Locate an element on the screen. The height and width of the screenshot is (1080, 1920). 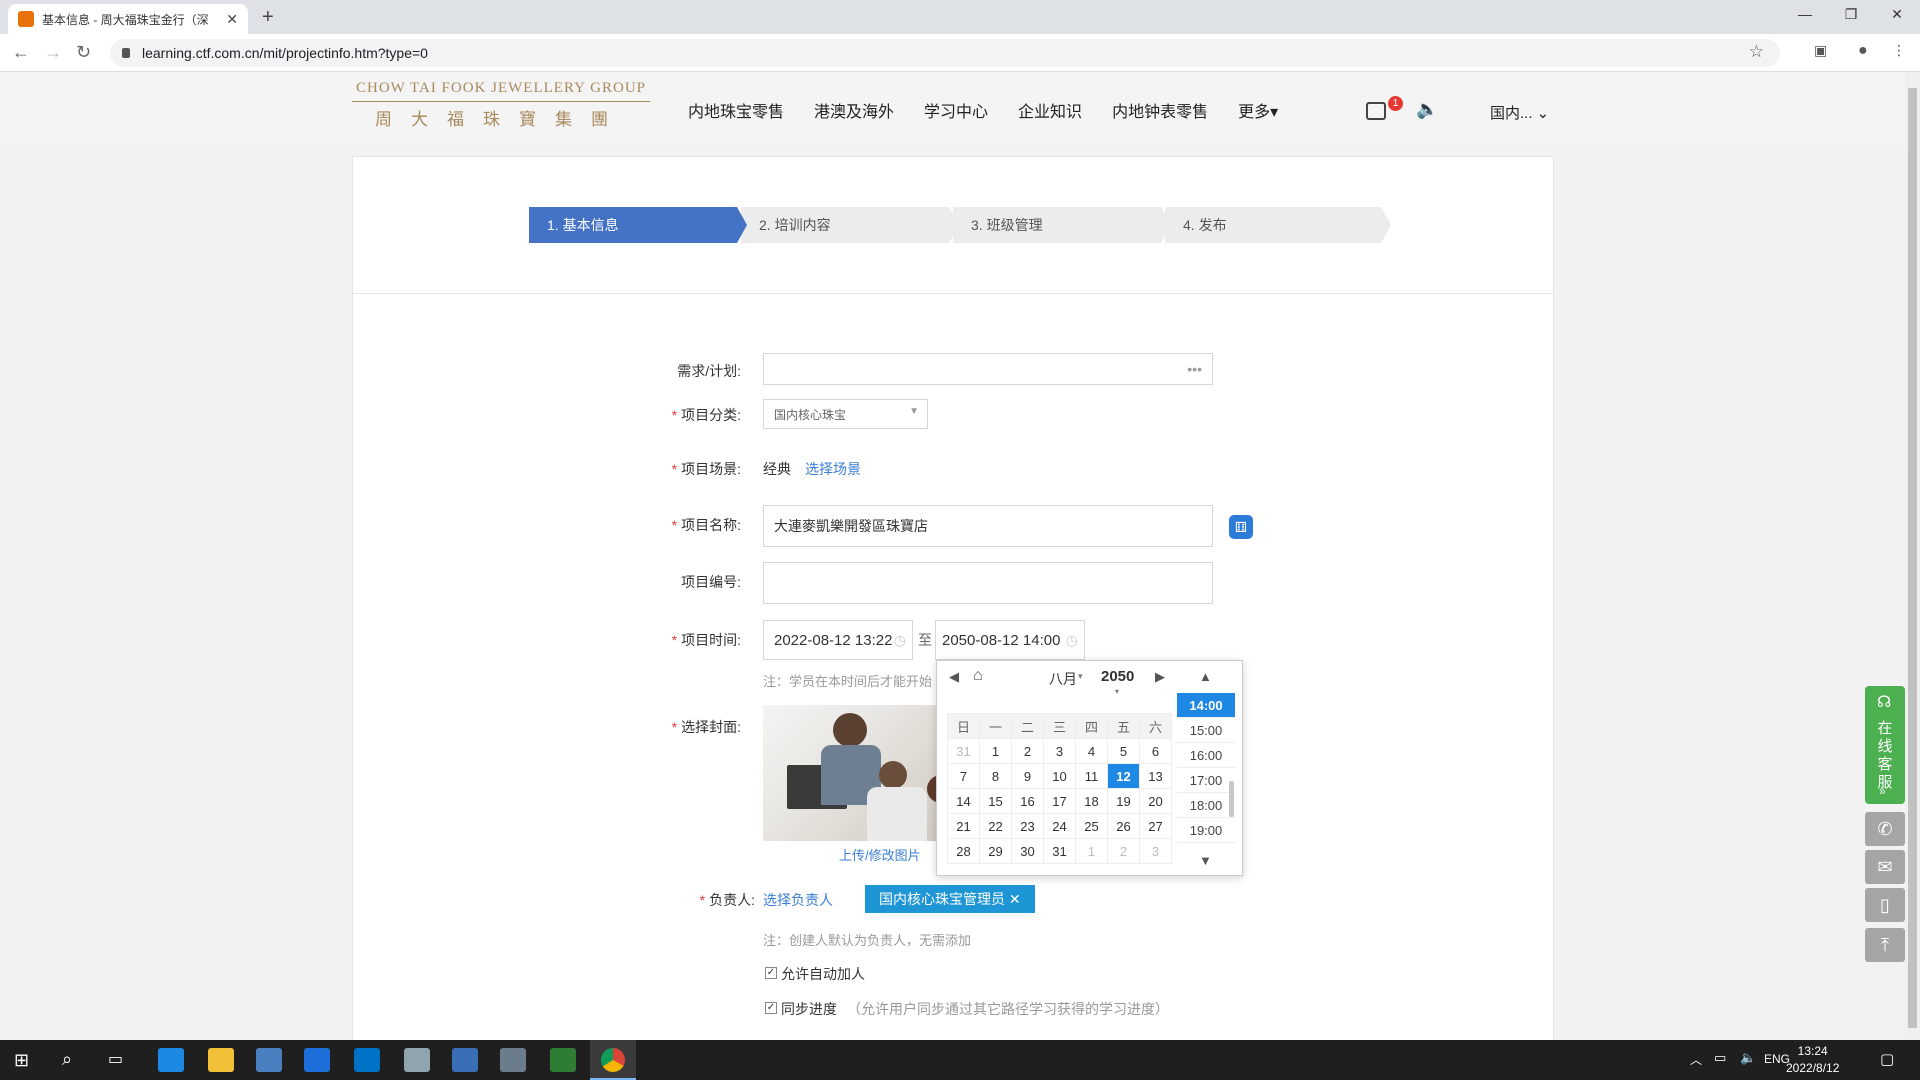
task-view-icon: ▭ is located at coordinates (115, 1059).